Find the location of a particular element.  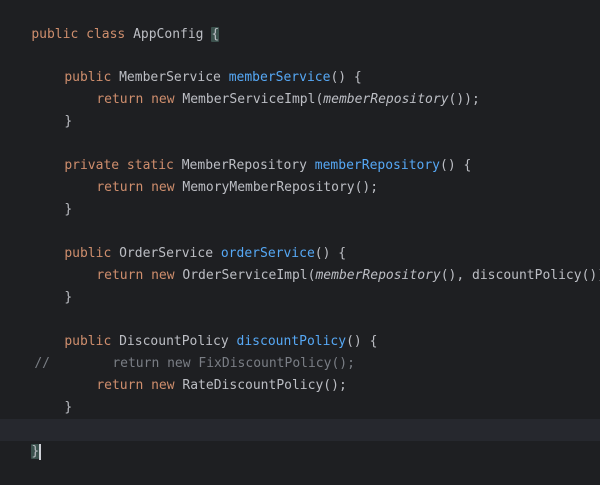

code-line-13: } is located at coordinates (52, 285).